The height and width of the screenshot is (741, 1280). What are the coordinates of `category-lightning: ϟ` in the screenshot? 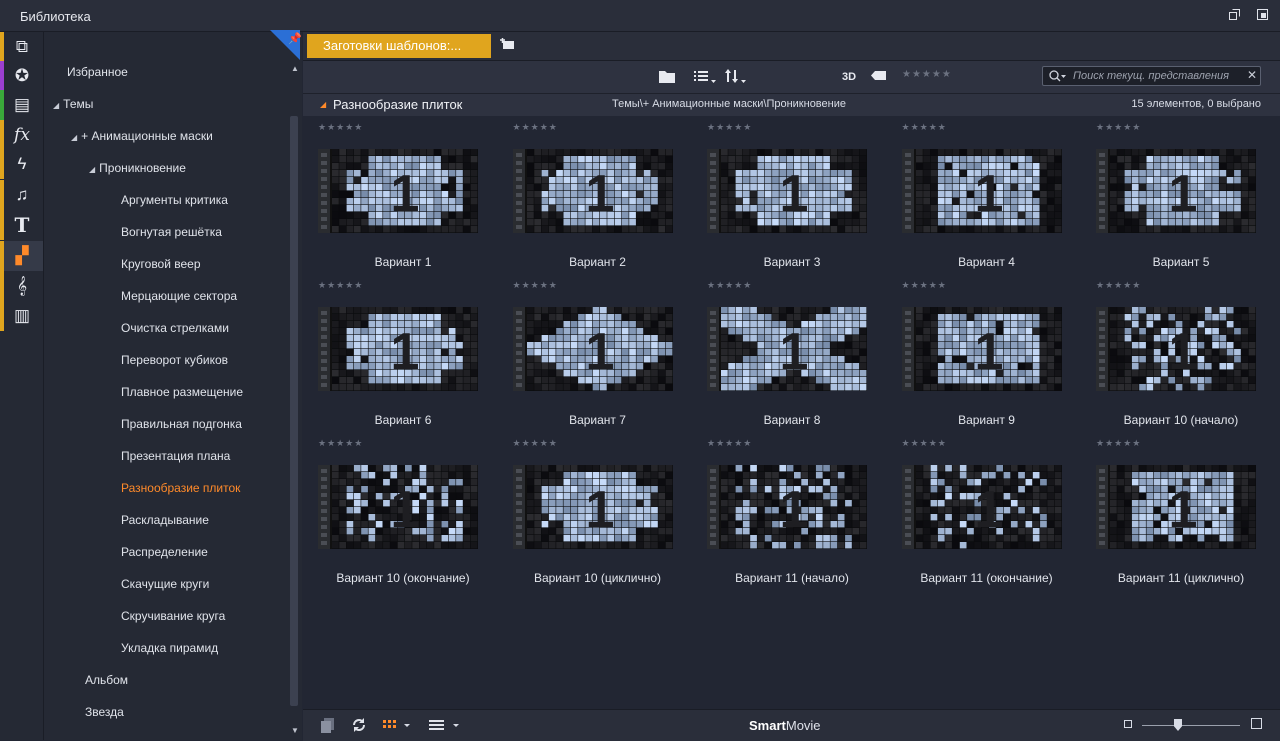 It's located at (21, 164).